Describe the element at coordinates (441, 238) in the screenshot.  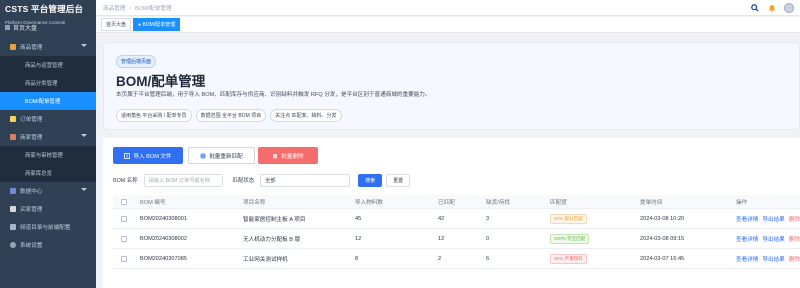
I see `matched-count: 12` at that location.